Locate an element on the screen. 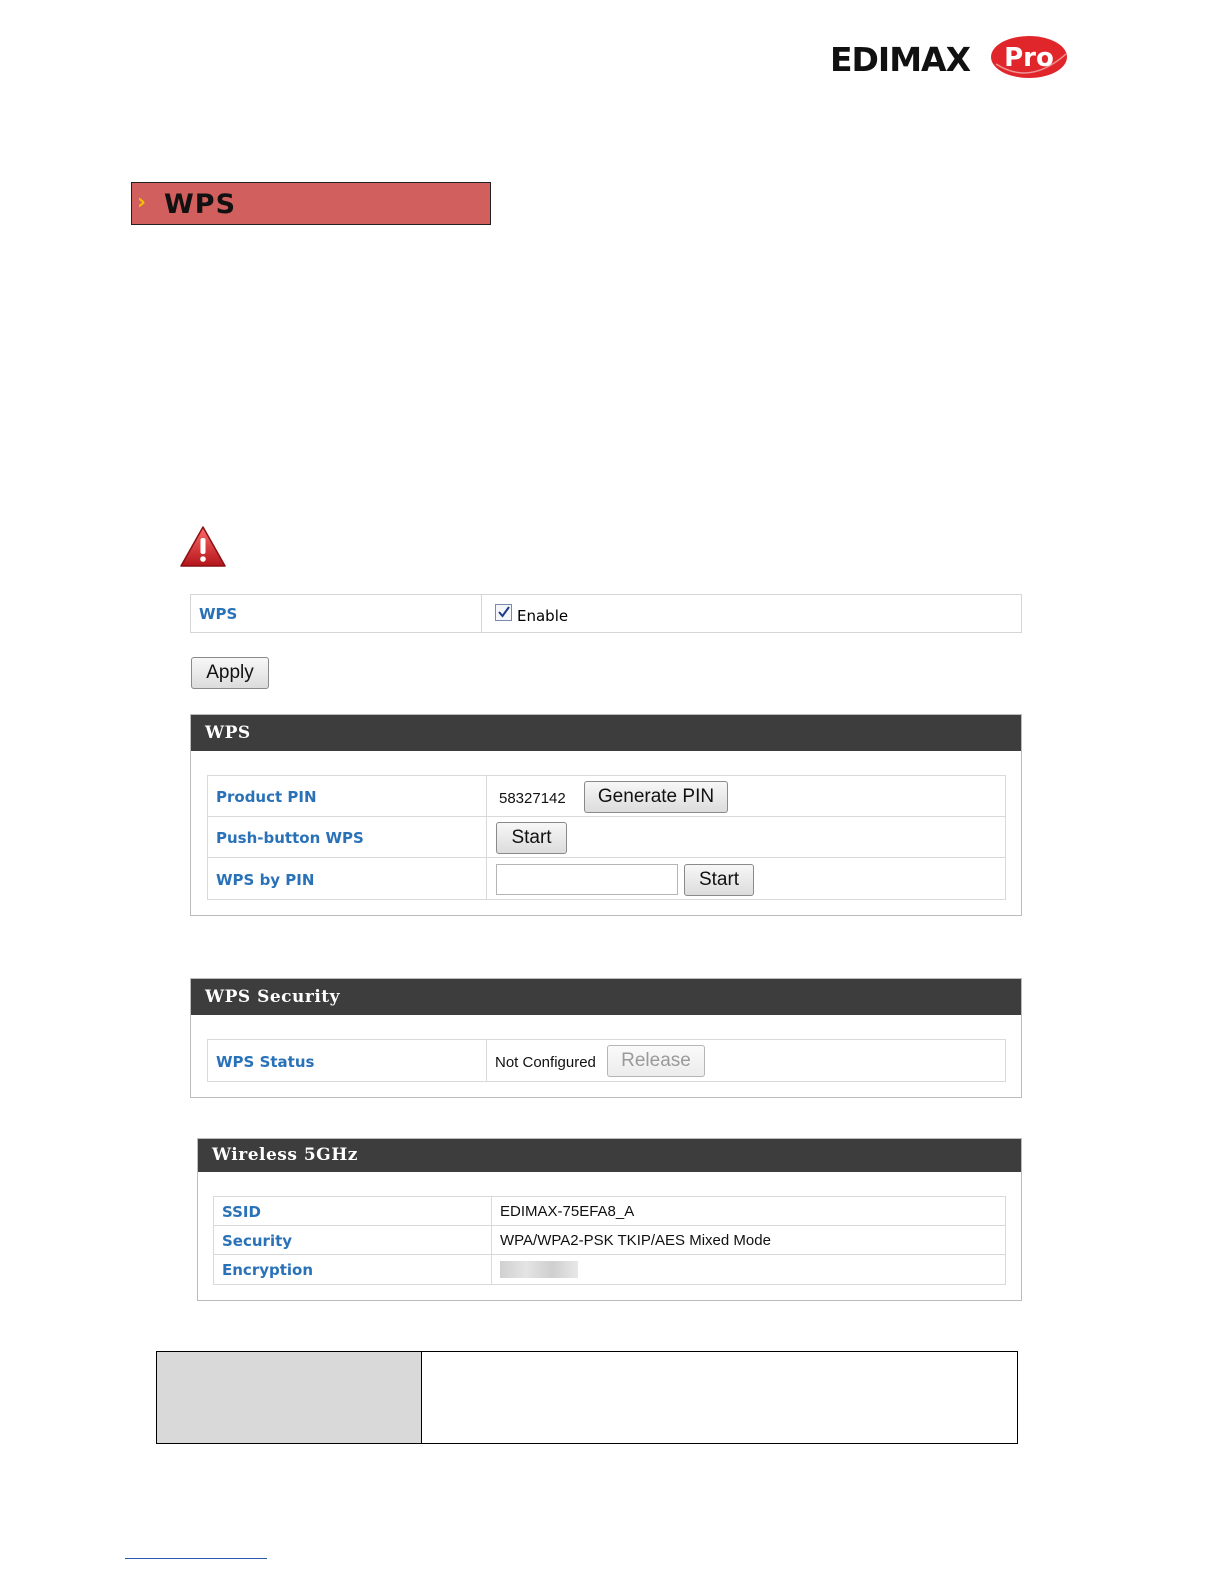 The height and width of the screenshot is (1584, 1224). wps-security-table: WPS Status Not Configured Release is located at coordinates (606, 1060).